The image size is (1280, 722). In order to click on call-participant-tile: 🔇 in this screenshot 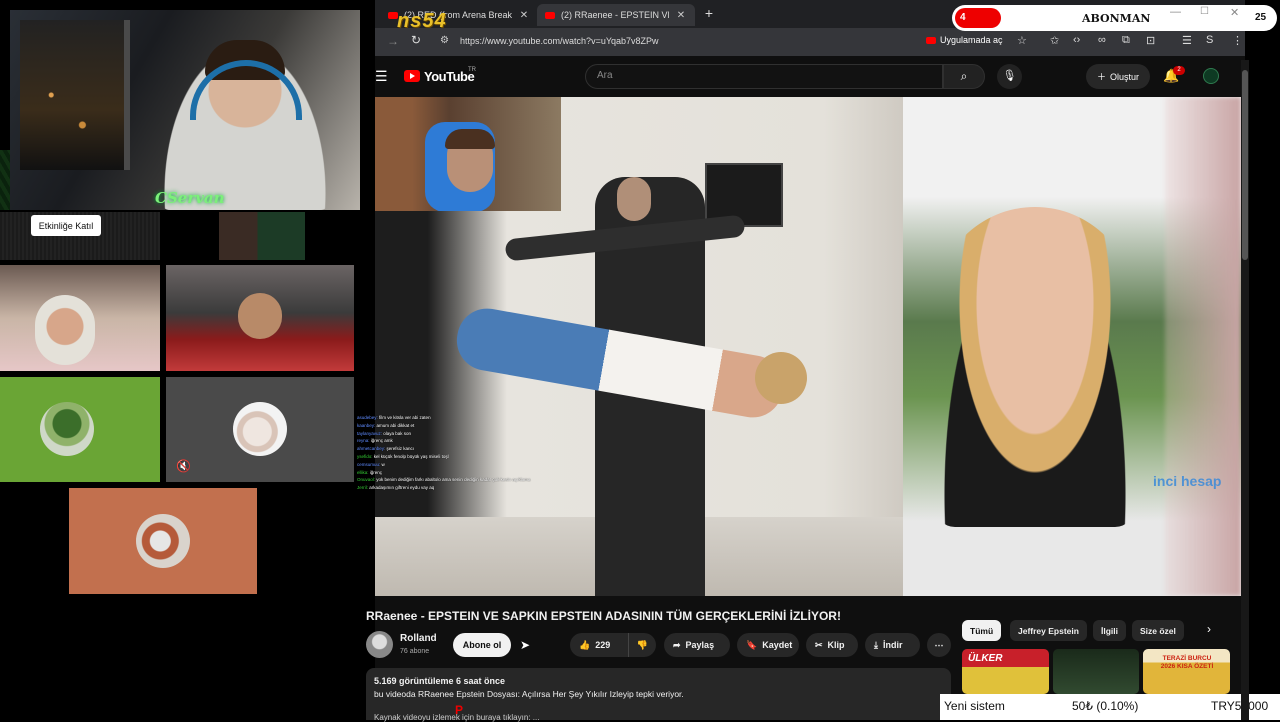, I will do `click(260, 429)`.